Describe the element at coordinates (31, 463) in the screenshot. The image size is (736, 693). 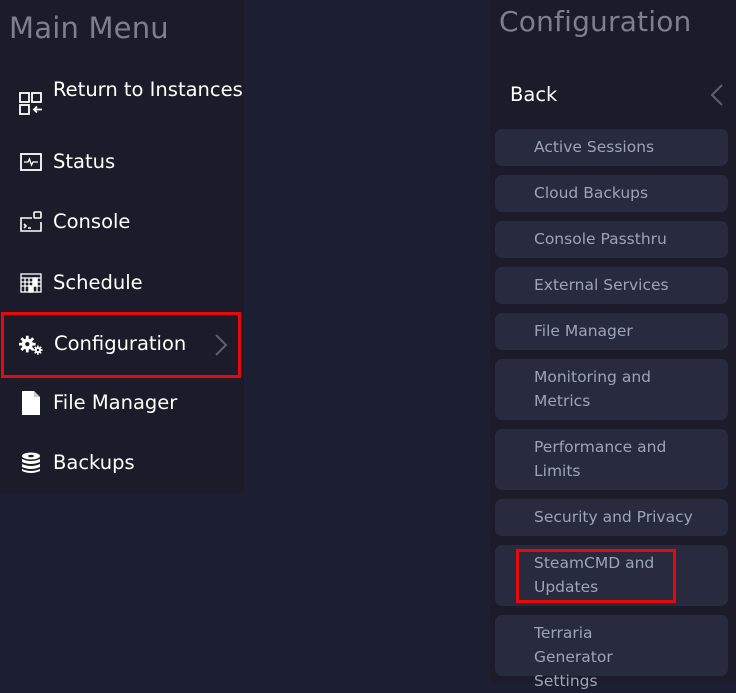
I see `database-icon` at that location.